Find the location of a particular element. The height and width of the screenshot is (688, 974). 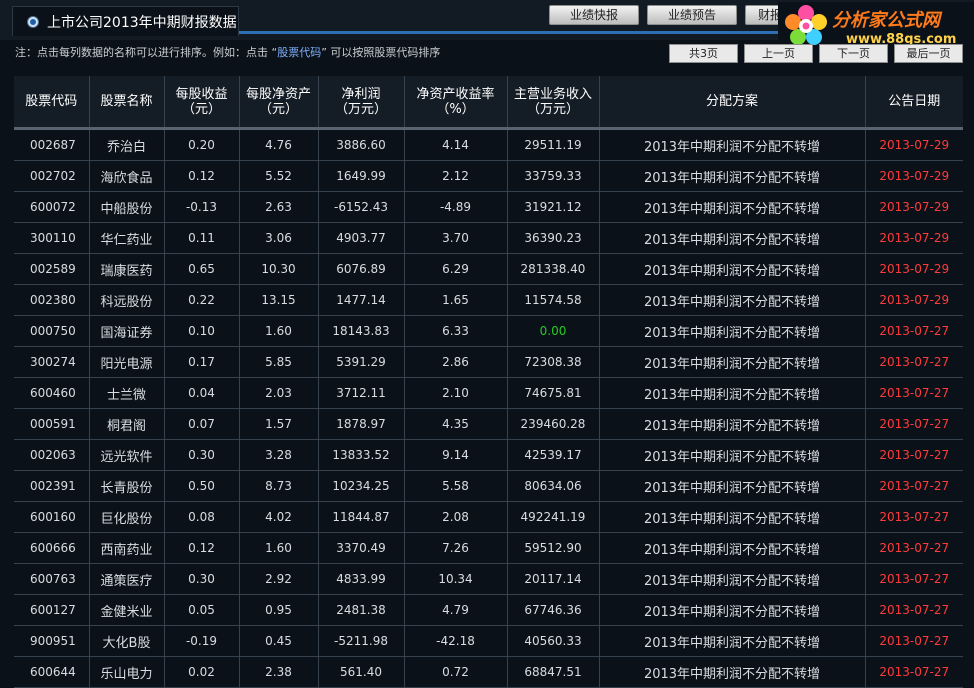

cell-stock-name: 阳光电源 is located at coordinates (127, 362).